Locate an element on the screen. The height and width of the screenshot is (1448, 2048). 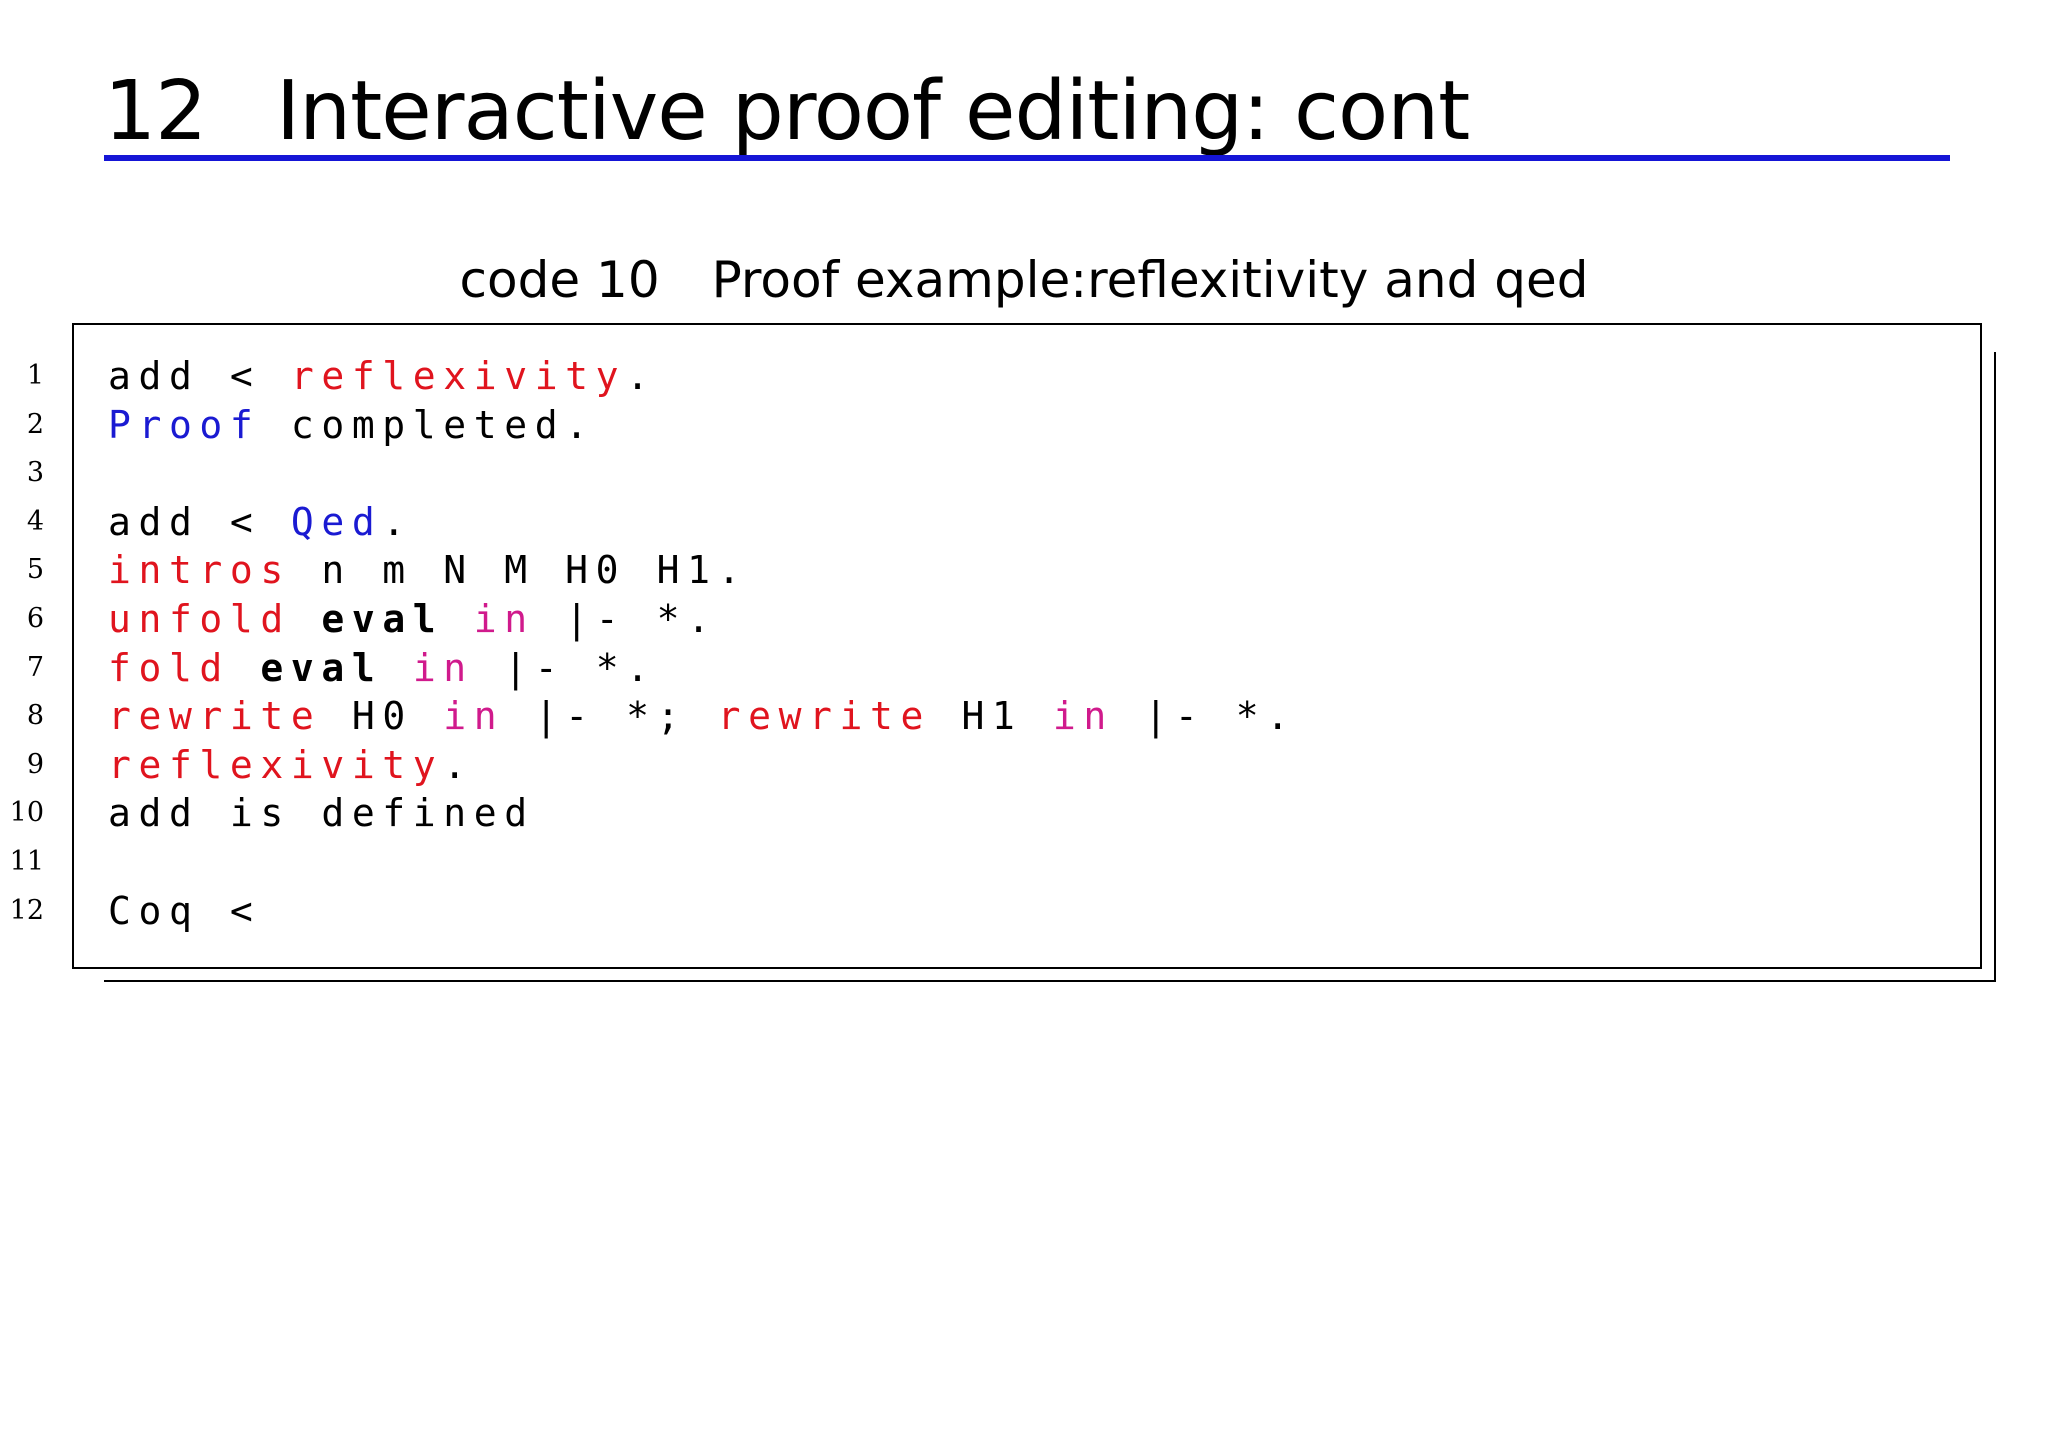
code-keyword: fold is located at coordinates (169, 667).